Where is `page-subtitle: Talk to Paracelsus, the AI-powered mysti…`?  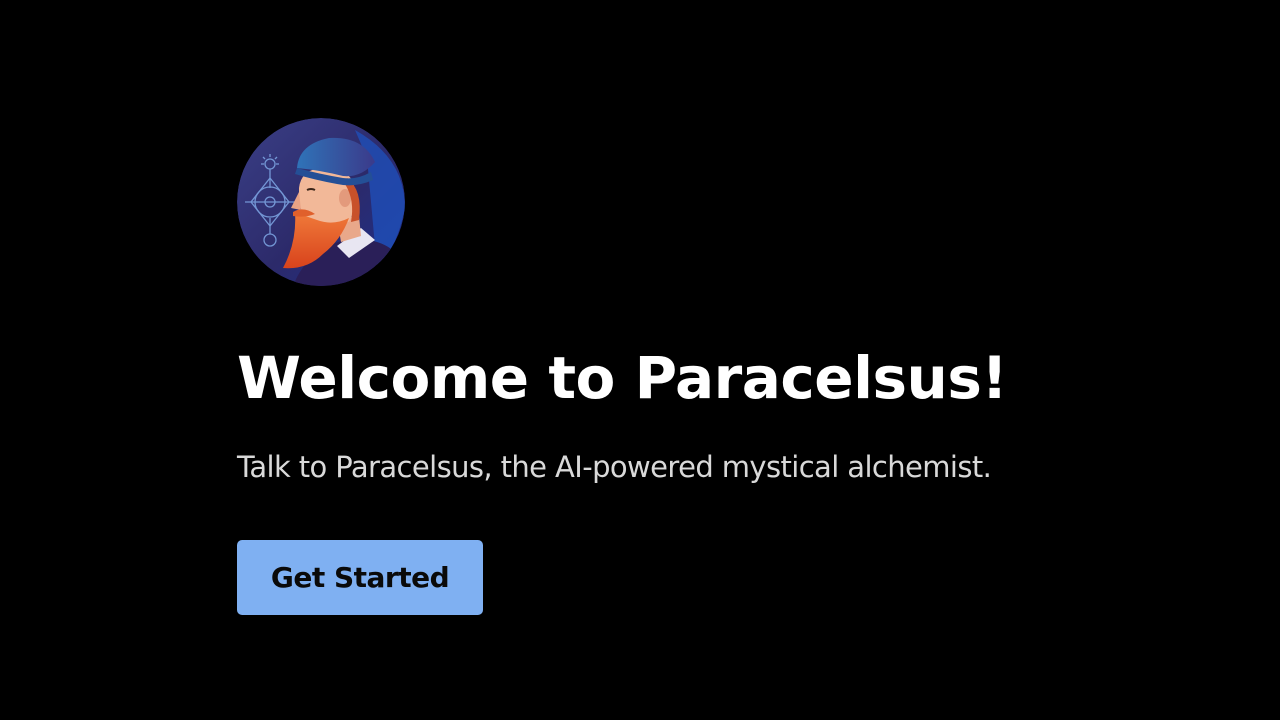
page-subtitle: Talk to Paracelsus, the AI-powered mysti… is located at coordinates (614, 467).